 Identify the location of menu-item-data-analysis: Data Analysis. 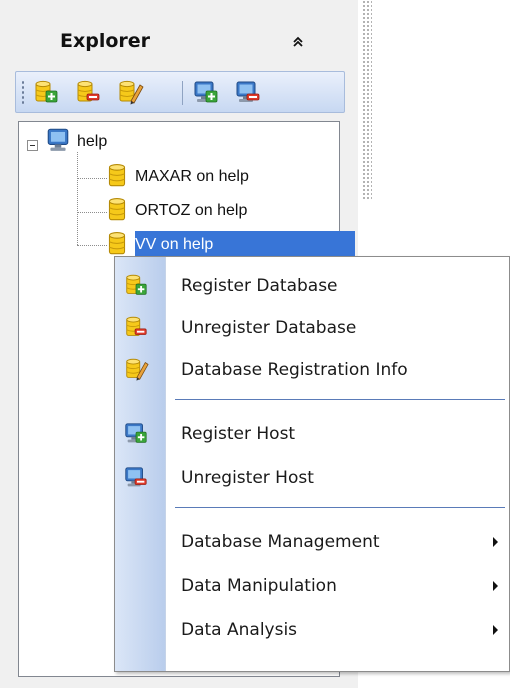
(312, 630).